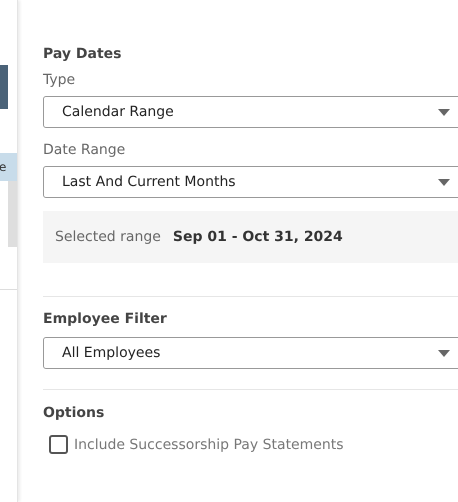  What do you see at coordinates (82, 54) in the screenshot?
I see `section-title: Pay Dates` at bounding box center [82, 54].